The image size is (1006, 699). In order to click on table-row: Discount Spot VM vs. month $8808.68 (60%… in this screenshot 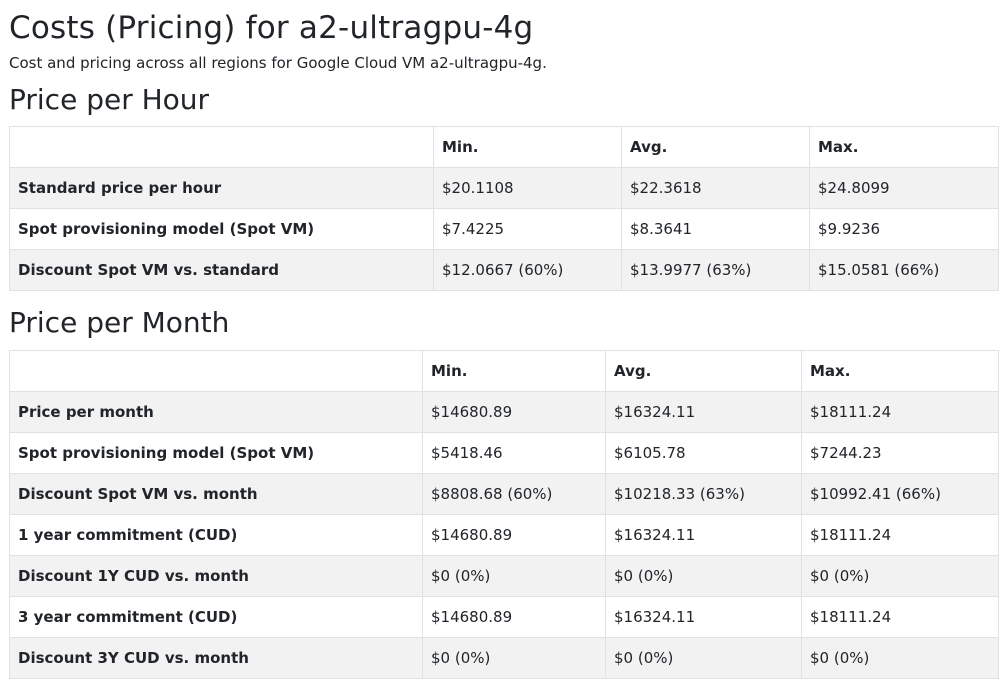, I will do `click(504, 494)`.